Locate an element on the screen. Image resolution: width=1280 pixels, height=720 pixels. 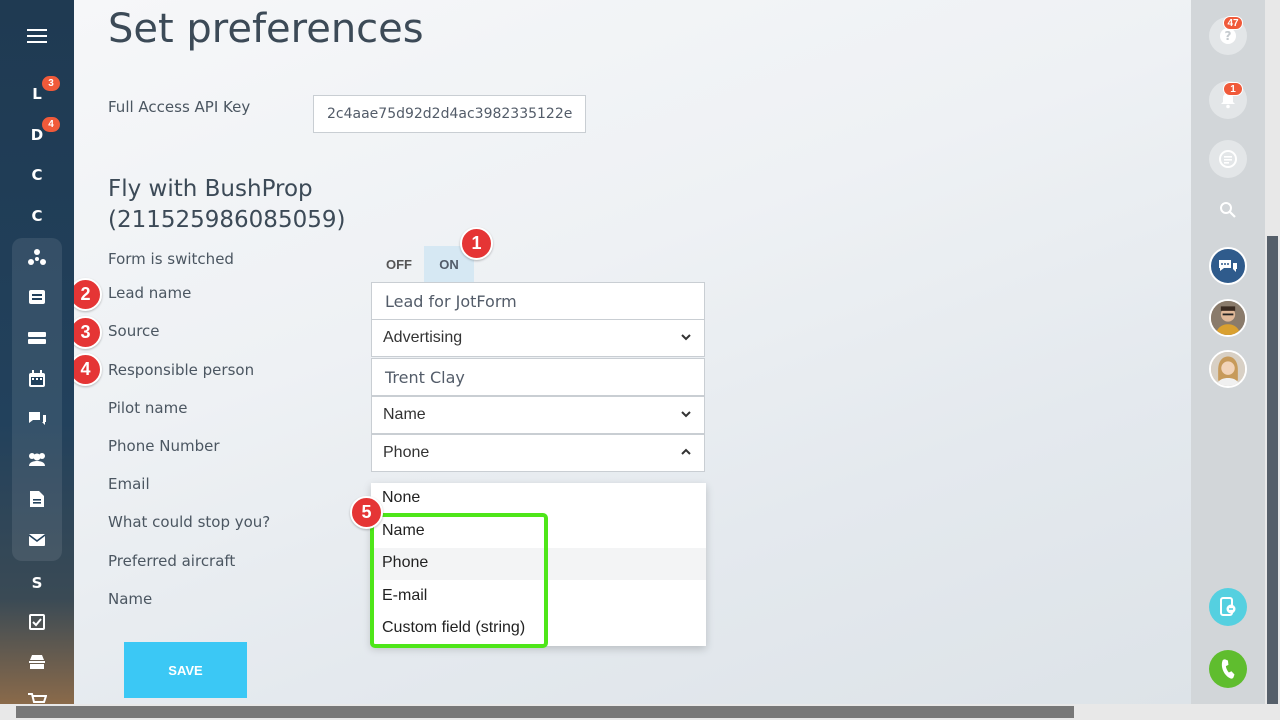
sidebar-item-d: D 4 is located at coordinates (37, 135).